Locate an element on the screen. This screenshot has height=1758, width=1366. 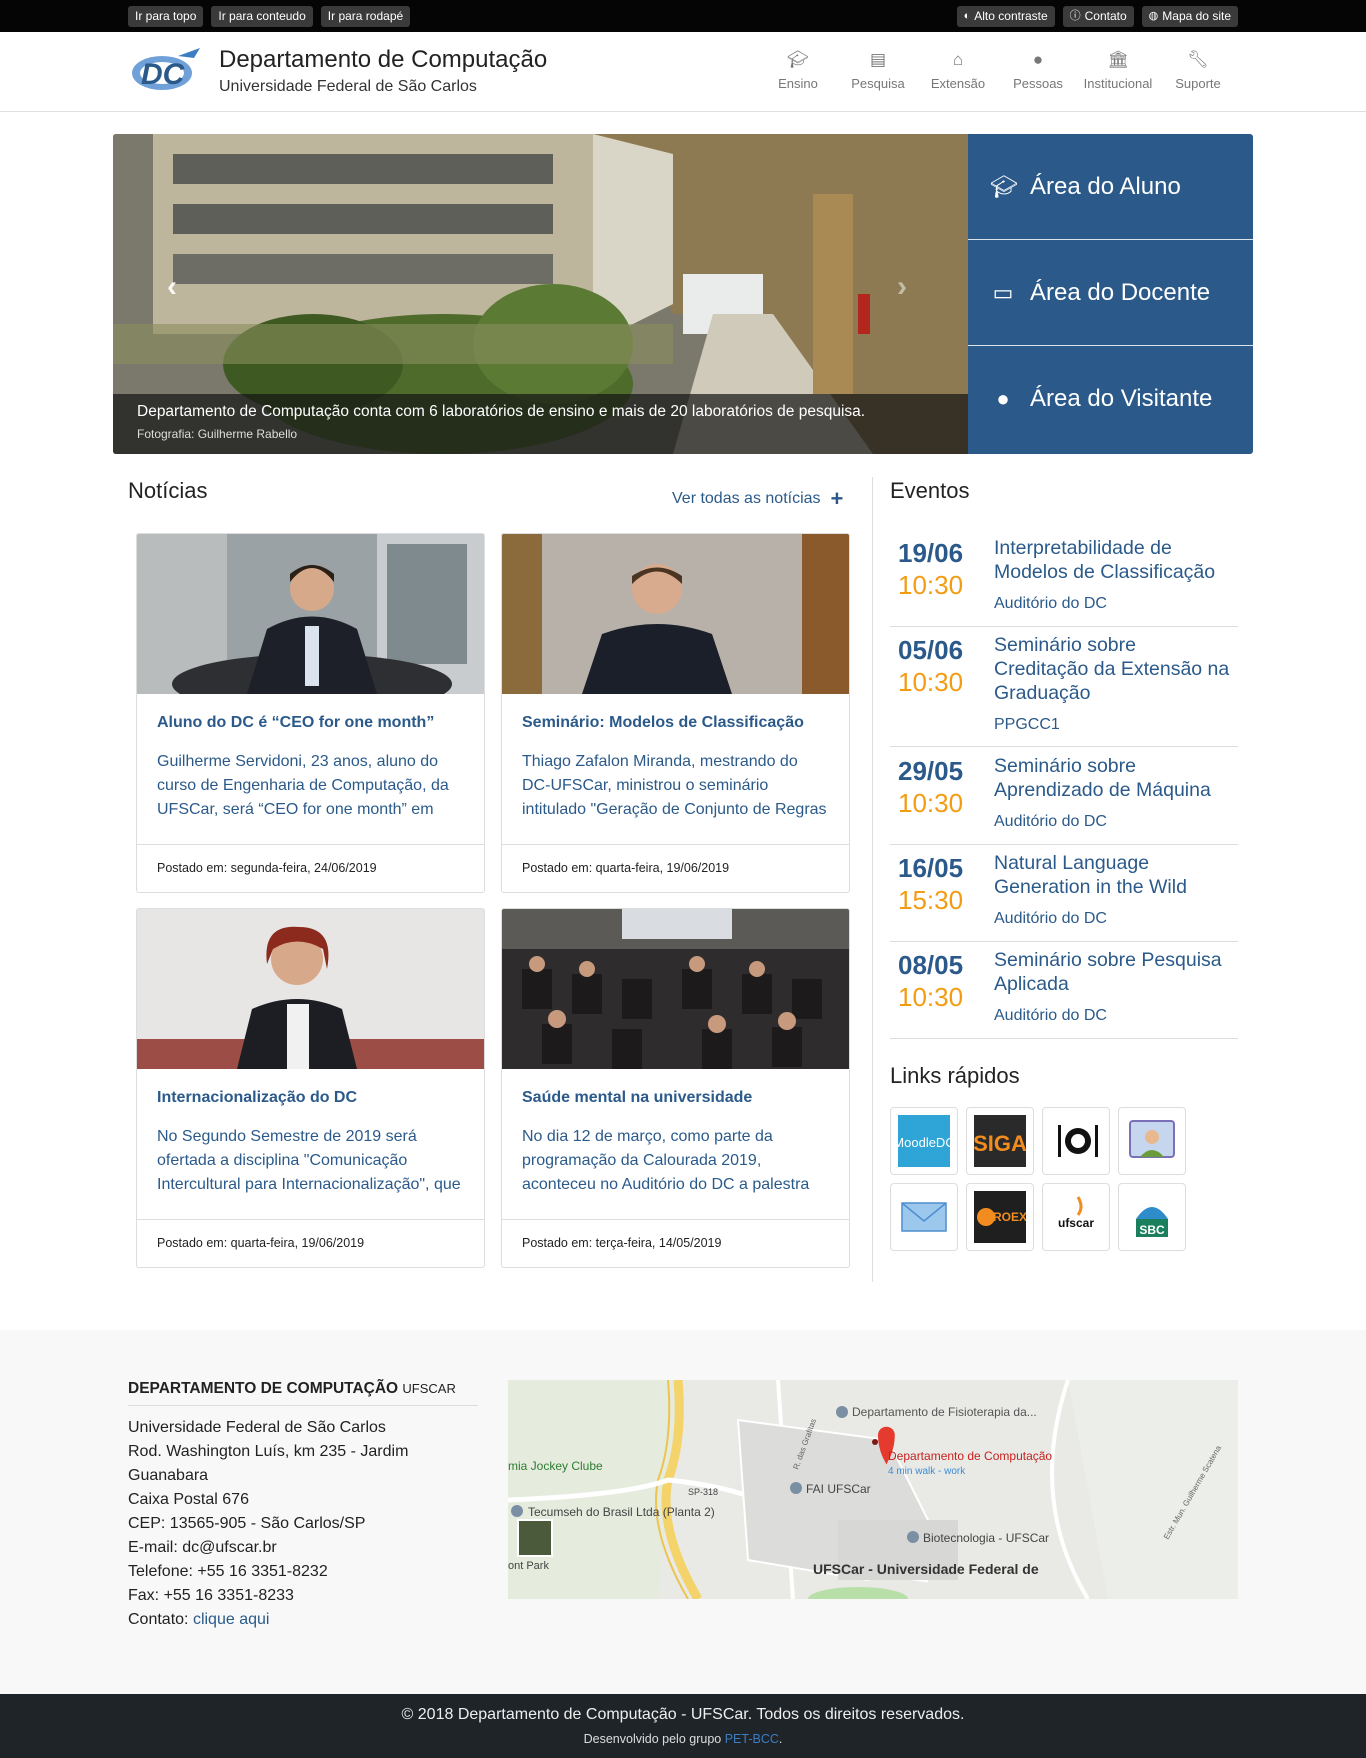
contact-button: ⓘ Contato is located at coordinates (1098, 16).